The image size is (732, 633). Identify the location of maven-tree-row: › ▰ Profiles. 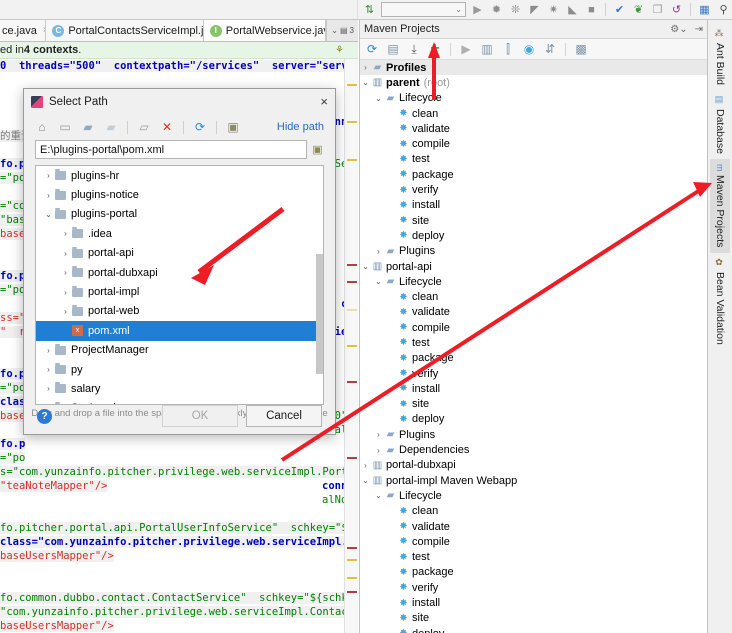
(533, 68).